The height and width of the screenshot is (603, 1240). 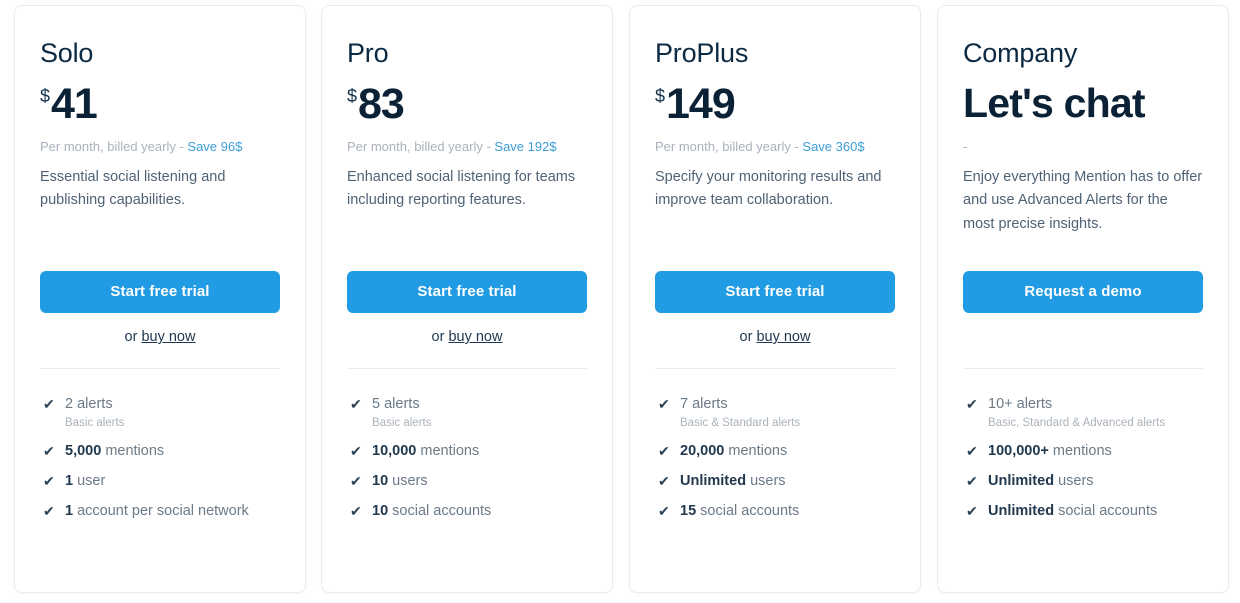 What do you see at coordinates (748, 337) in the screenshot?
I see `or-text: or` at bounding box center [748, 337].